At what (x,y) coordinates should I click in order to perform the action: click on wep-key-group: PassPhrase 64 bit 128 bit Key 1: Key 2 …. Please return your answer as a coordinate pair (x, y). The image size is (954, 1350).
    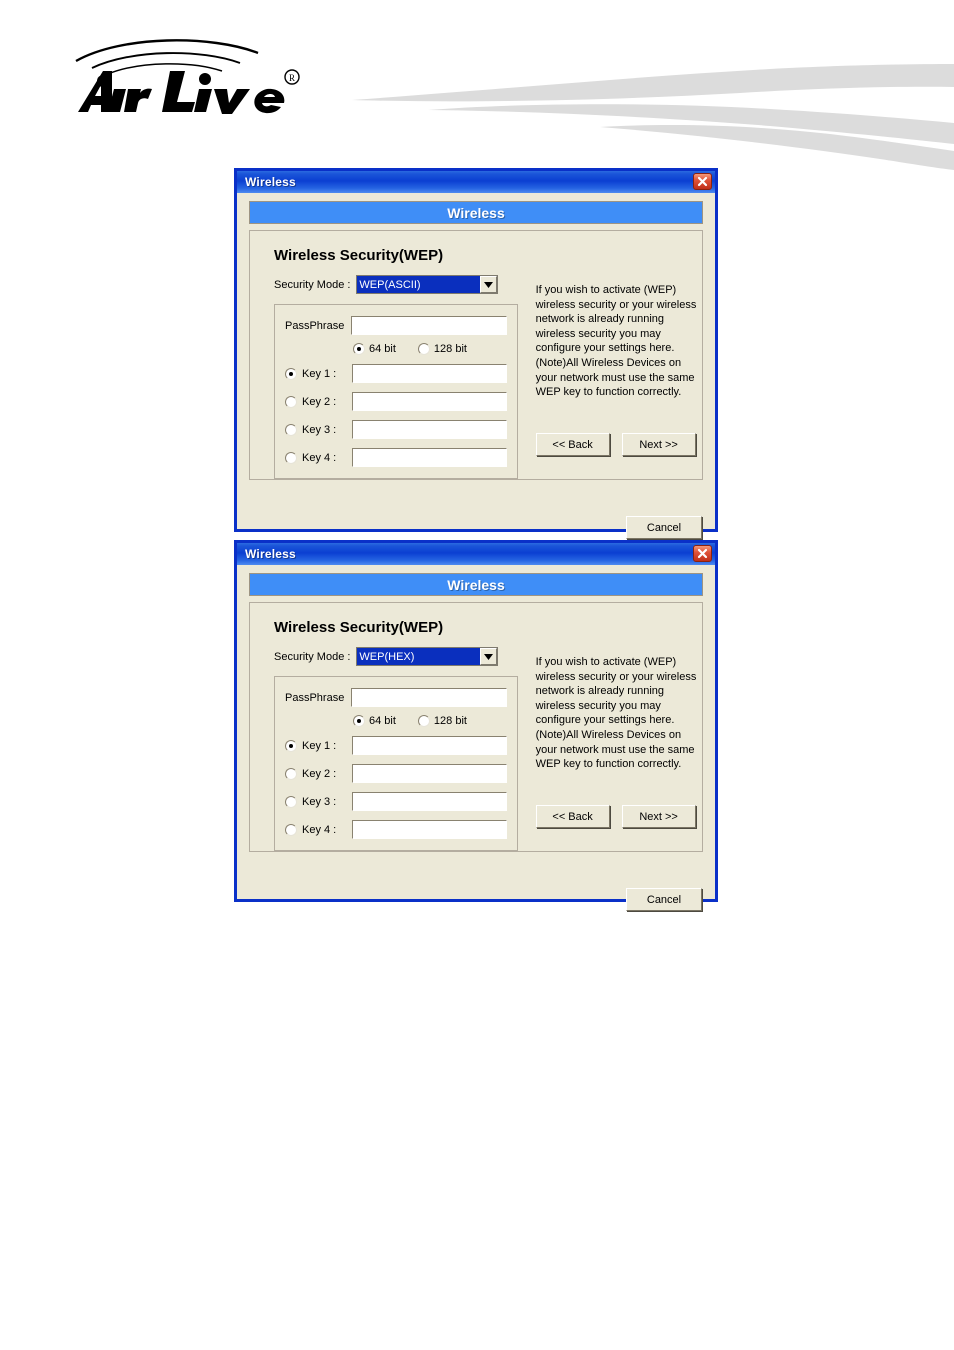
    Looking at the image, I should click on (396, 763).